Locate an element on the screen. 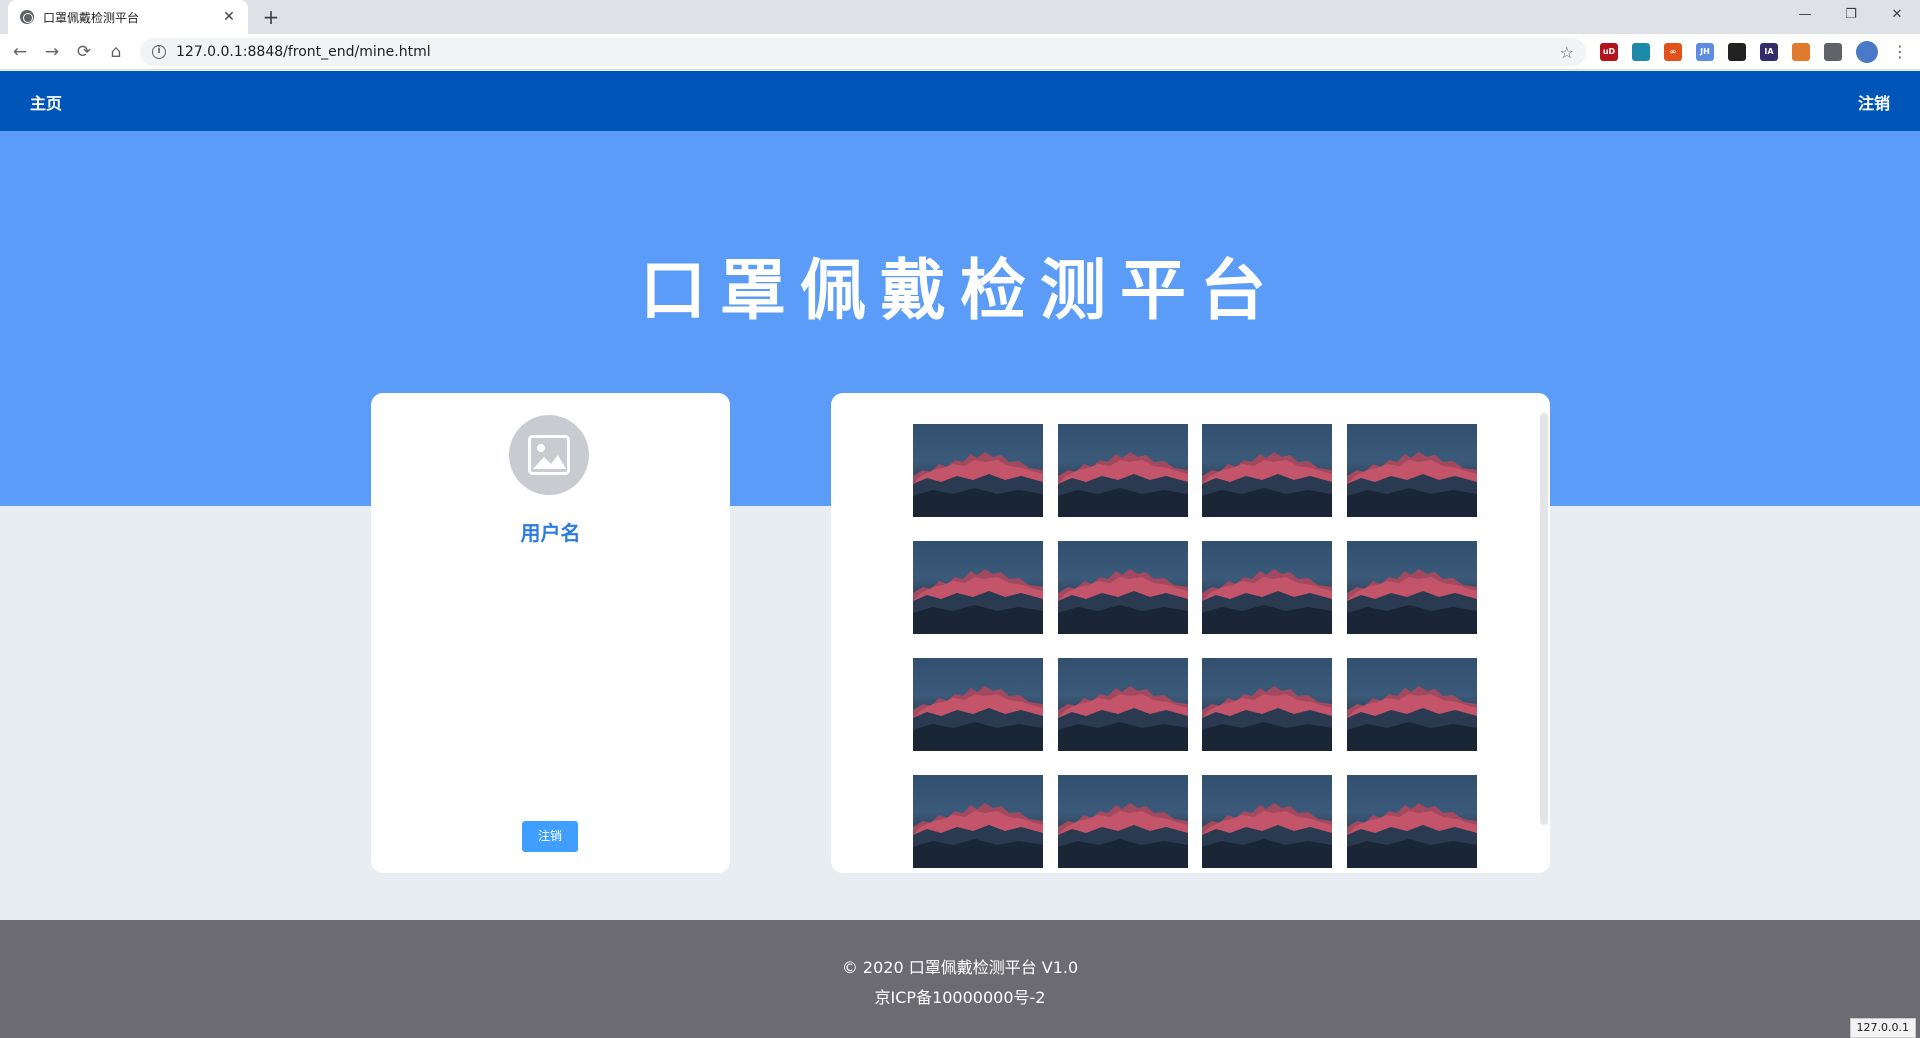 This screenshot has height=1038, width=1920. extension-icon: uD is located at coordinates (1609, 52).